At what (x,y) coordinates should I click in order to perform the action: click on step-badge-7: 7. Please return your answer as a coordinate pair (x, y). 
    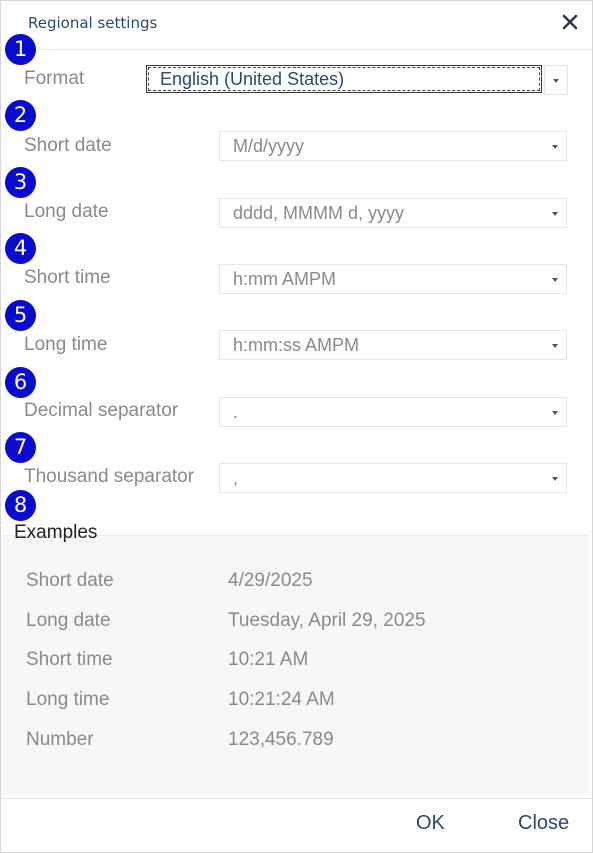
    Looking at the image, I should click on (20, 447).